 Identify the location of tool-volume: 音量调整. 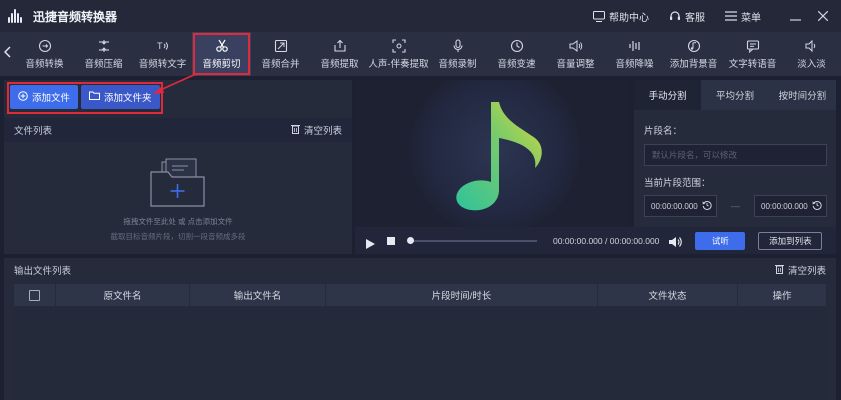
(575, 54).